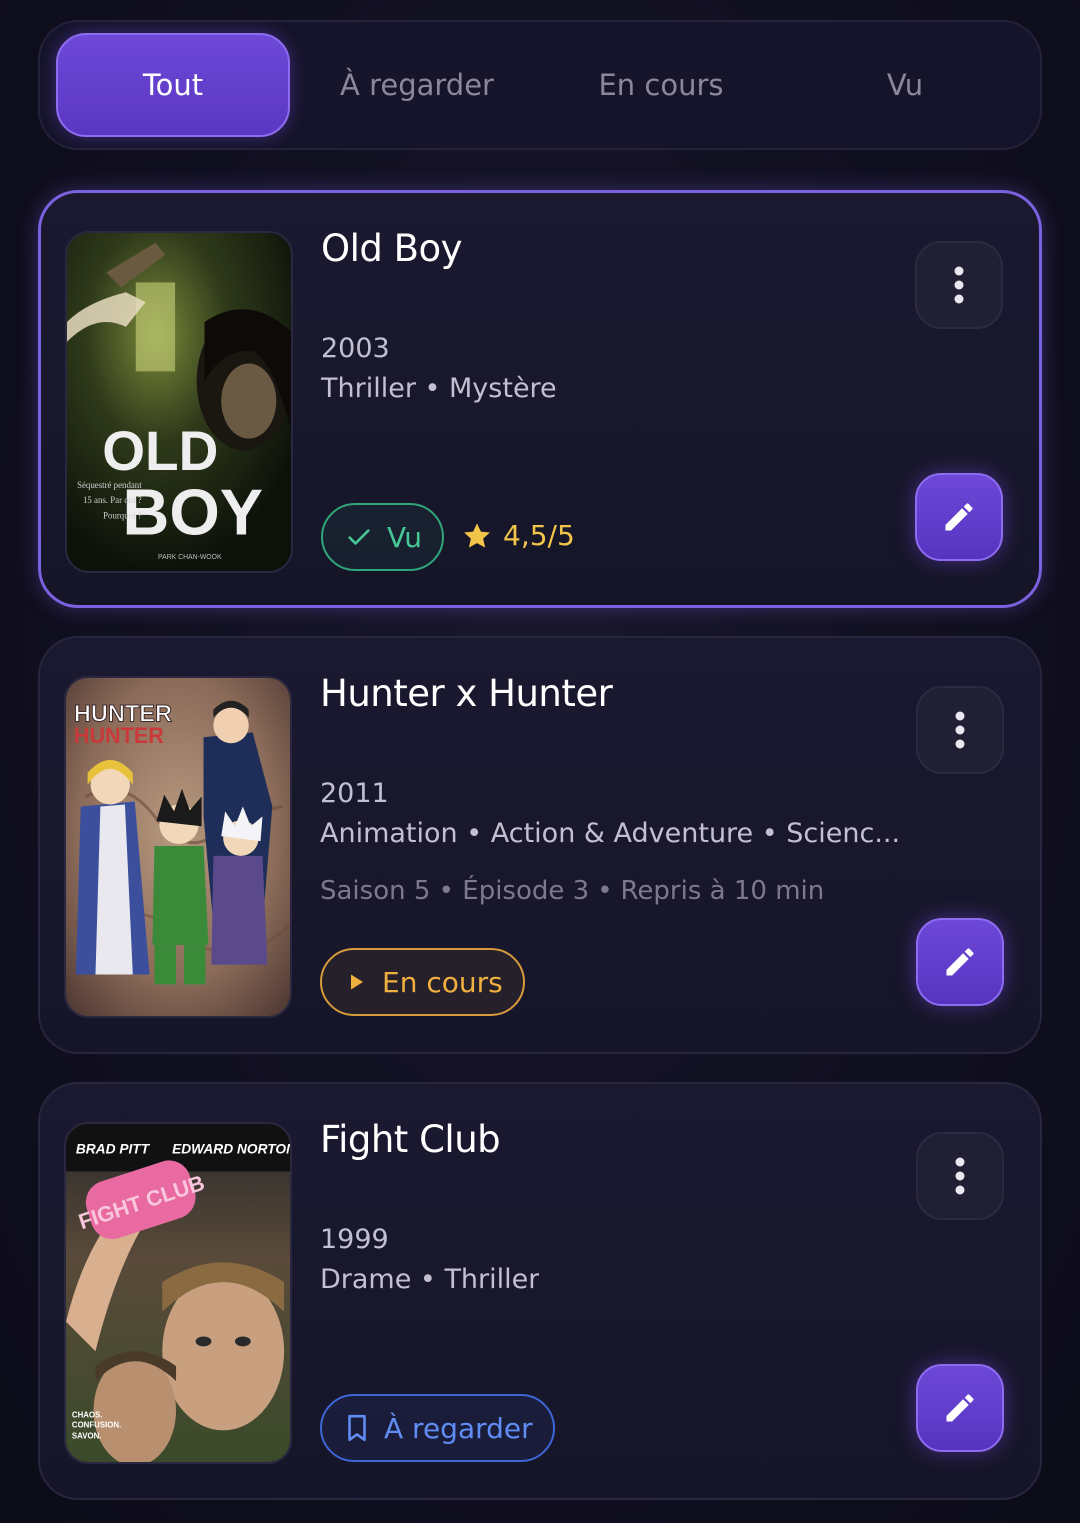  I want to click on poster-title-old: OLD, so click(160, 451).